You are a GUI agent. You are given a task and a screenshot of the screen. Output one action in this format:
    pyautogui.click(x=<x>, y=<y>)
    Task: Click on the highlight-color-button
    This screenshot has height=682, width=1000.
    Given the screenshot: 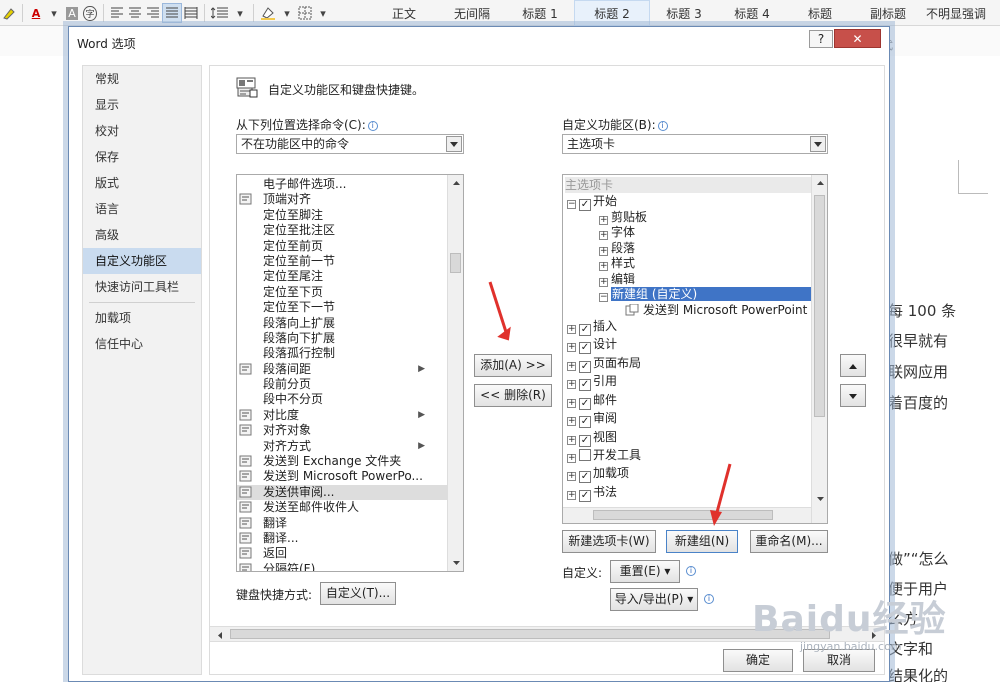 What is the action you would take?
    pyautogui.click(x=9, y=13)
    